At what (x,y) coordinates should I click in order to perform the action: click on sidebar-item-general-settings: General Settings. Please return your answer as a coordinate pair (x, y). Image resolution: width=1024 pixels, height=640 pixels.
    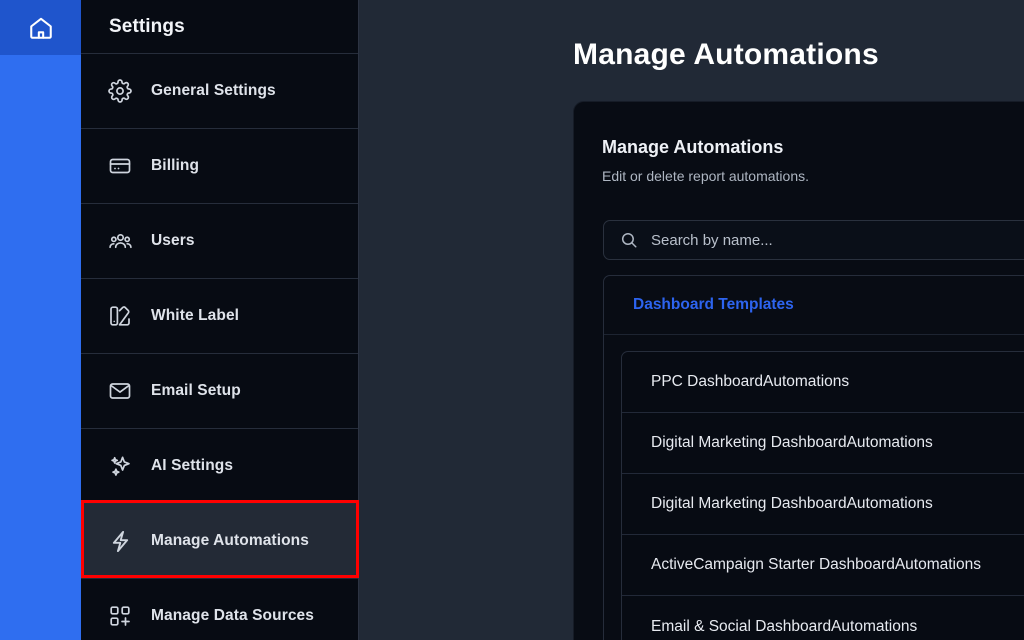
    Looking at the image, I should click on (219, 91).